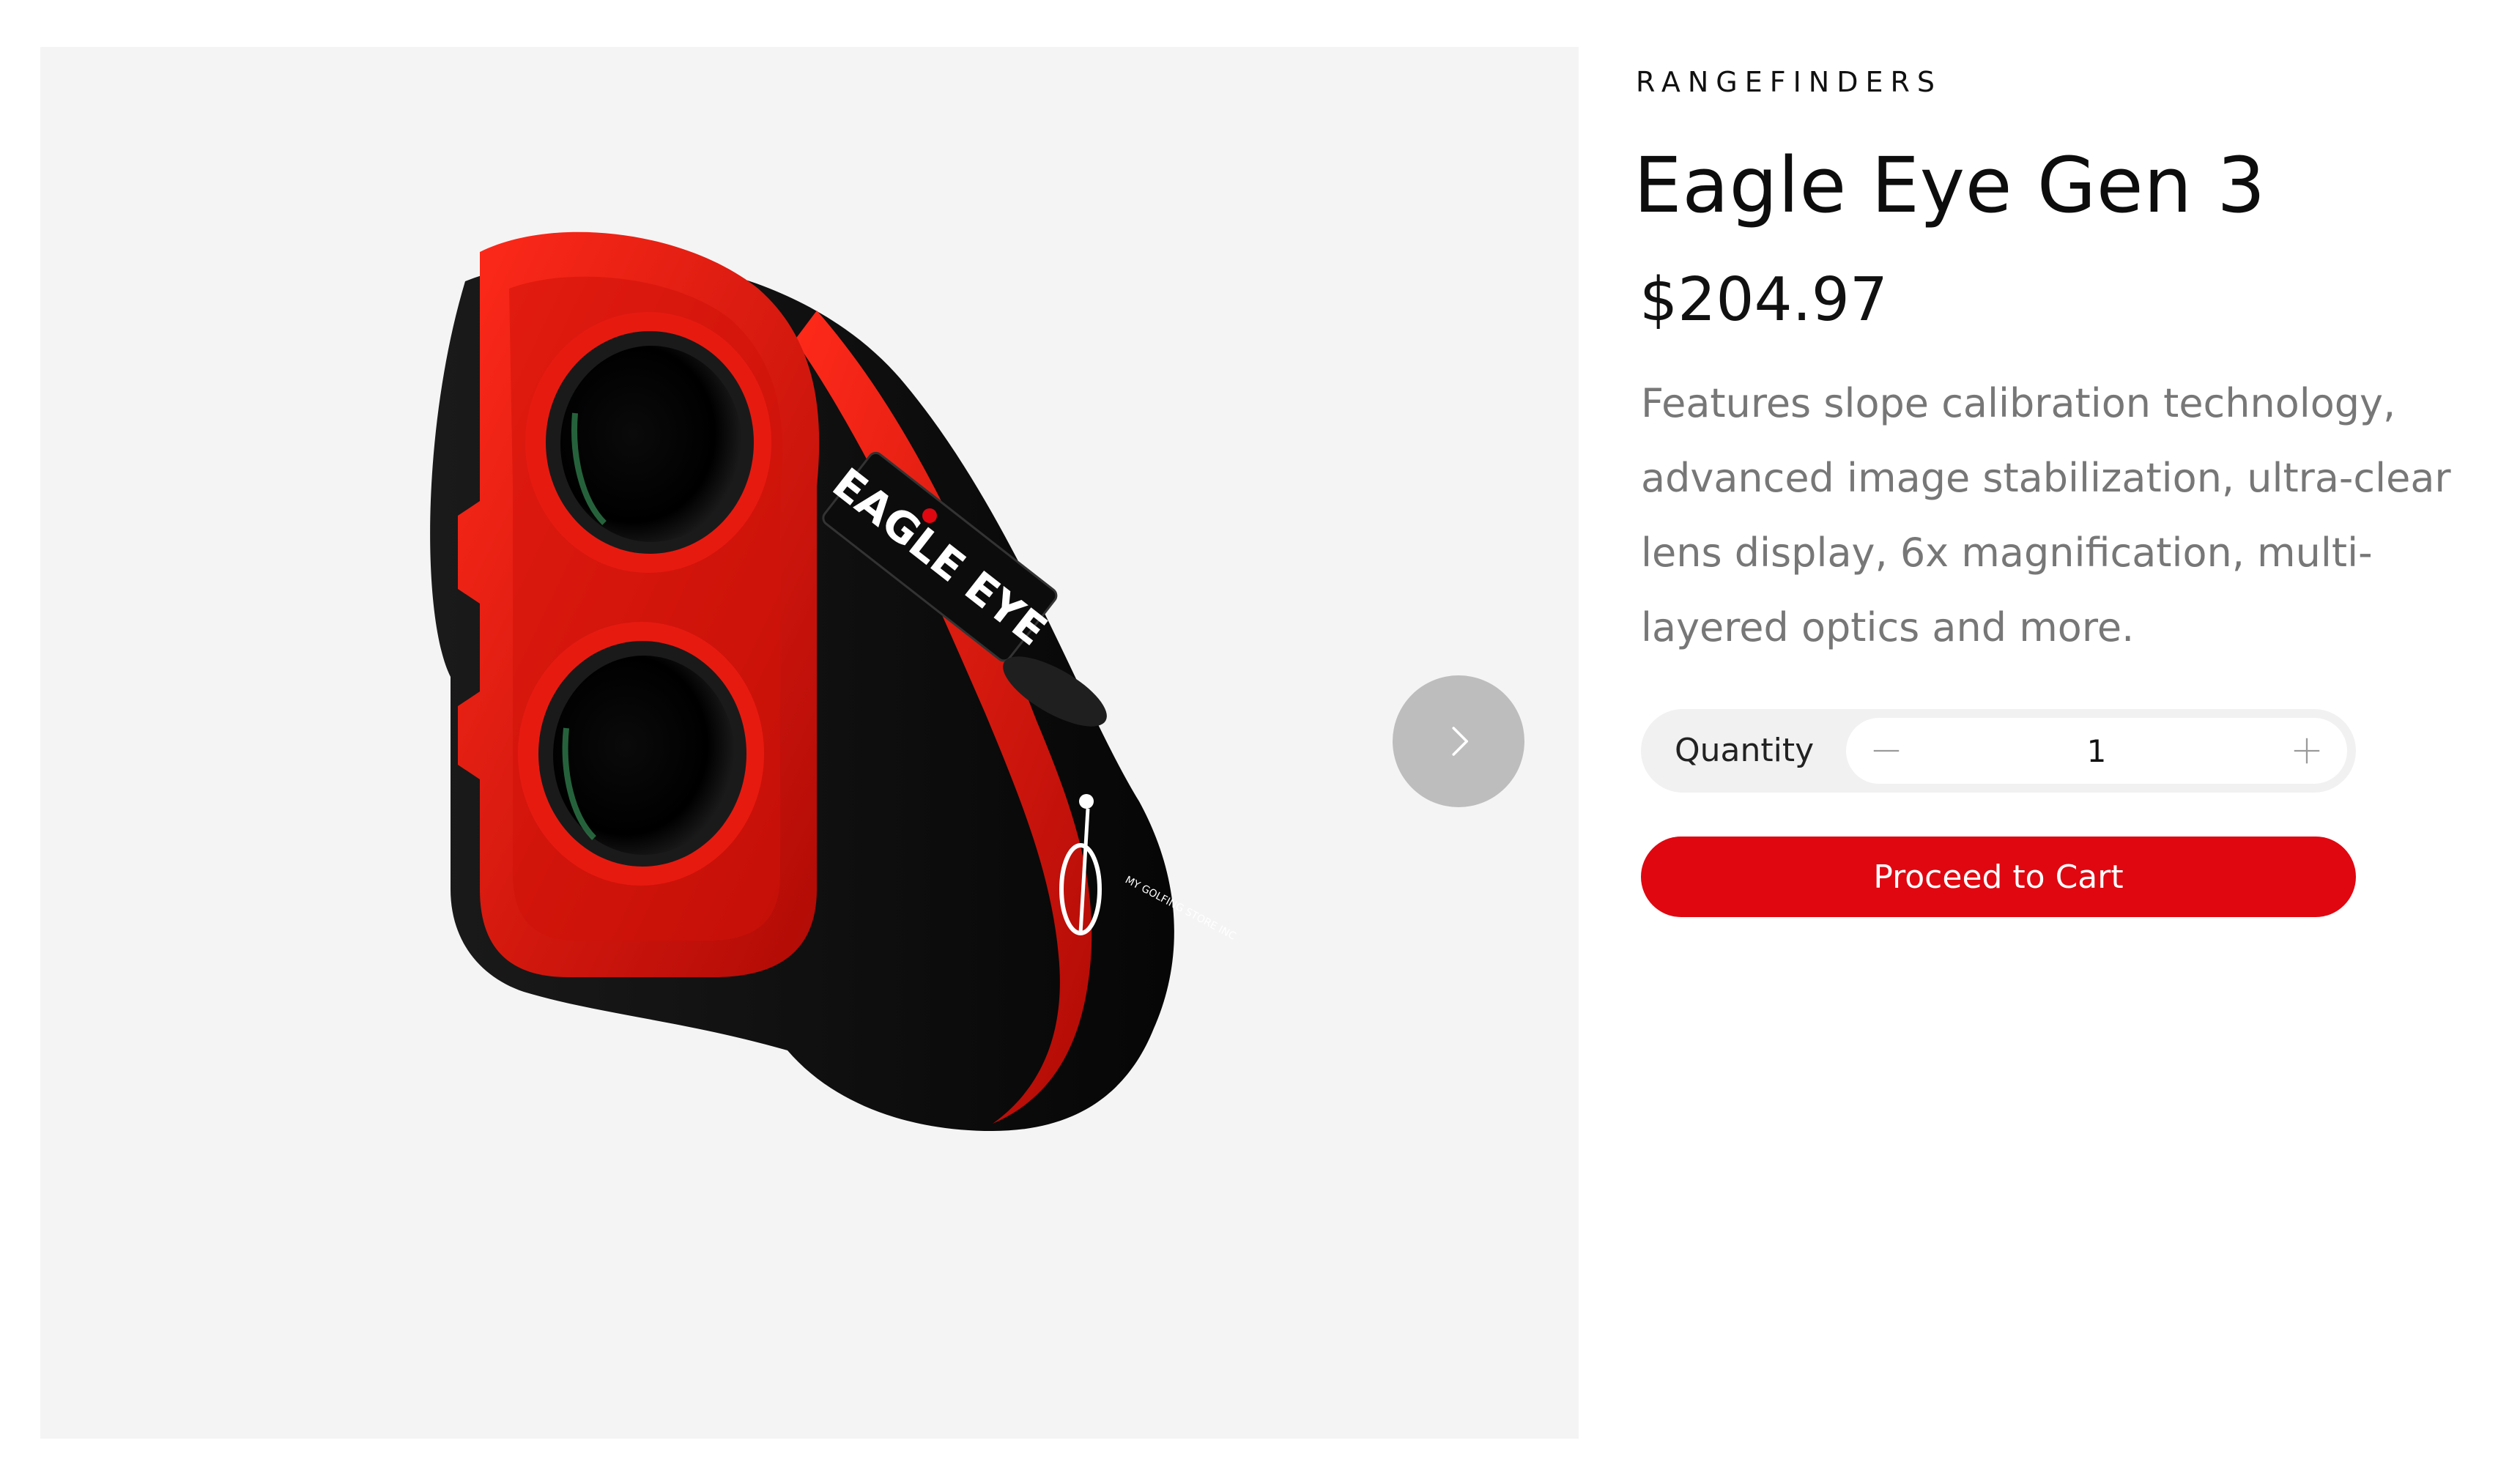  I want to click on quantity-input, so click(2096, 752).